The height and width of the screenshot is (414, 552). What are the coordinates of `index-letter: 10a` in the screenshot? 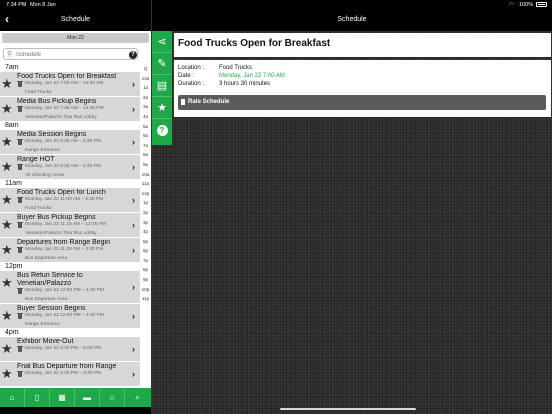 It's located at (145, 175).